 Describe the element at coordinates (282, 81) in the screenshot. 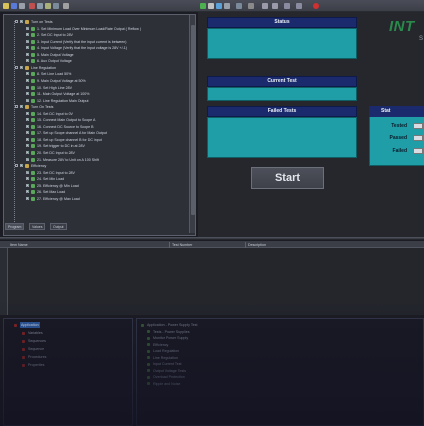

I see `current-test-title: Current Test` at that location.